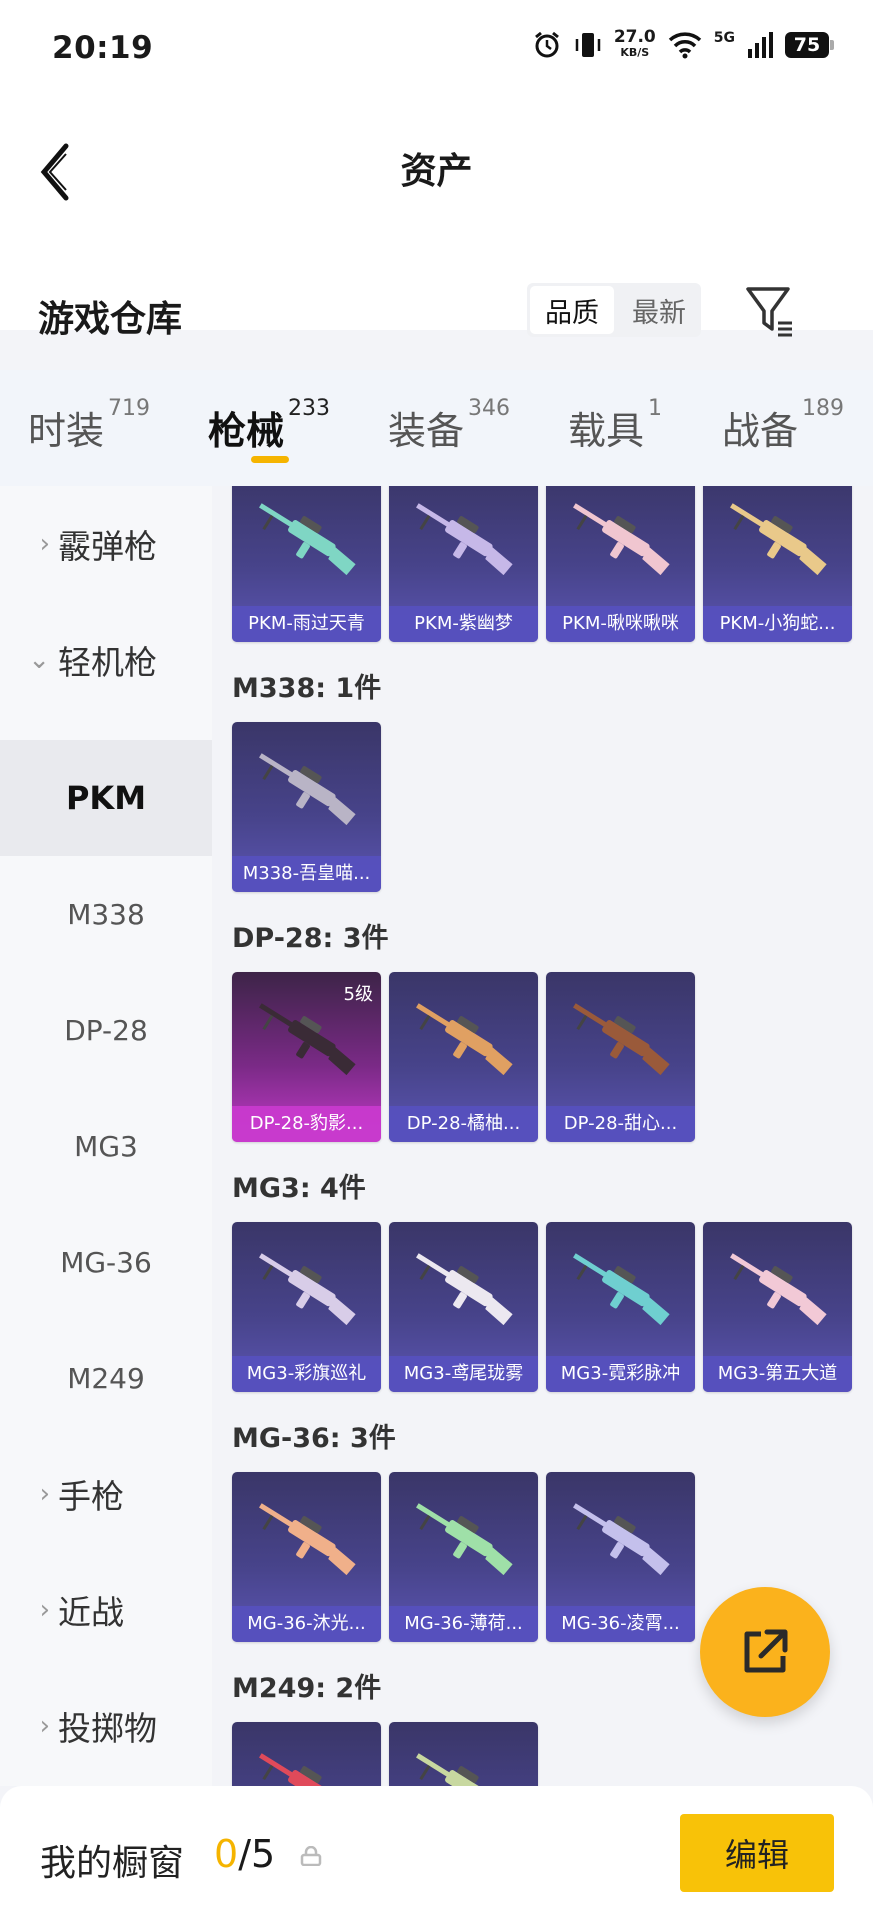  I want to click on weapon-card: PKM-紫幽梦, so click(463, 564).